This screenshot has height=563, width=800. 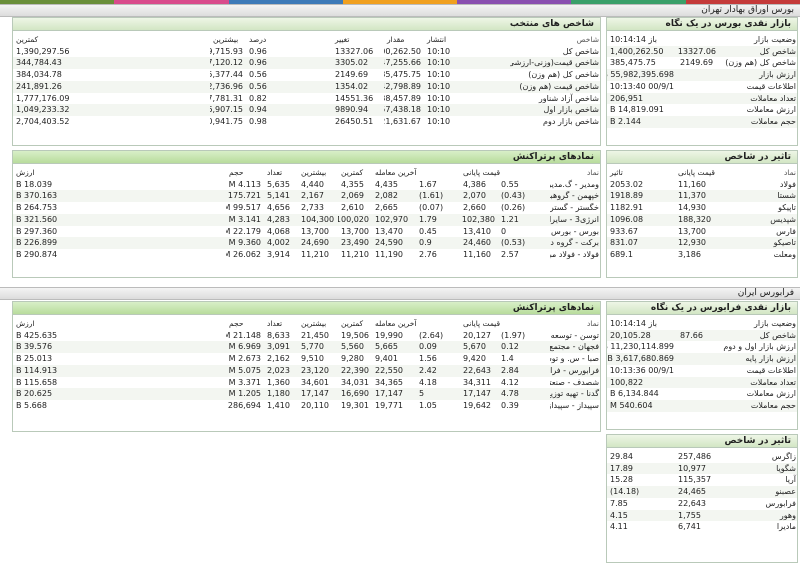 I want to click on tehran-impact-title: تاثیر در شاخص, so click(x=702, y=157).